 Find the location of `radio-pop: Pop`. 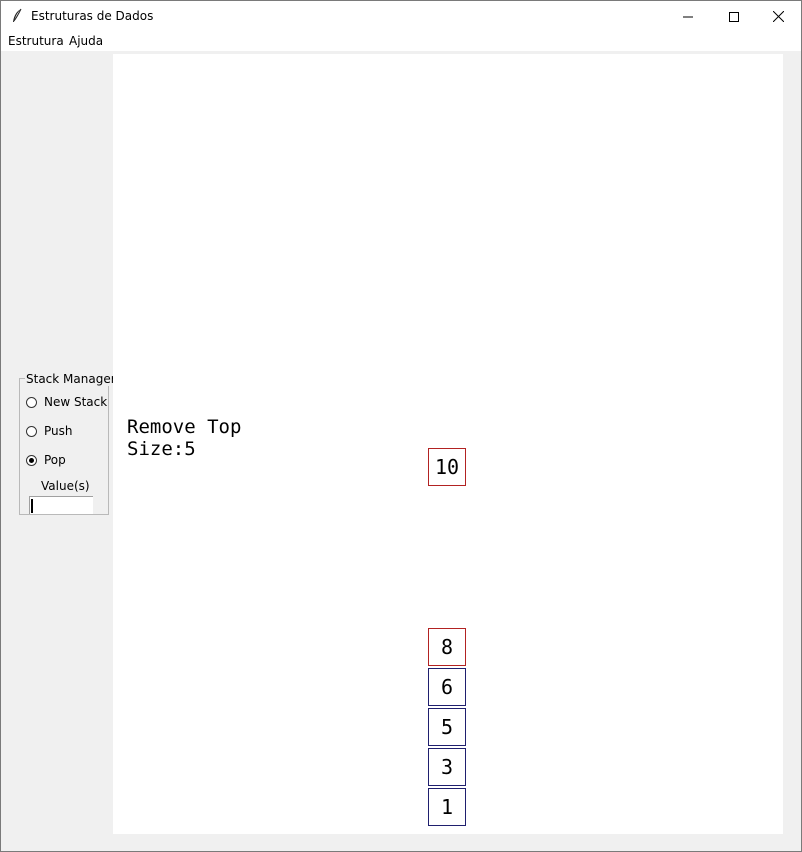

radio-pop: Pop is located at coordinates (46, 460).